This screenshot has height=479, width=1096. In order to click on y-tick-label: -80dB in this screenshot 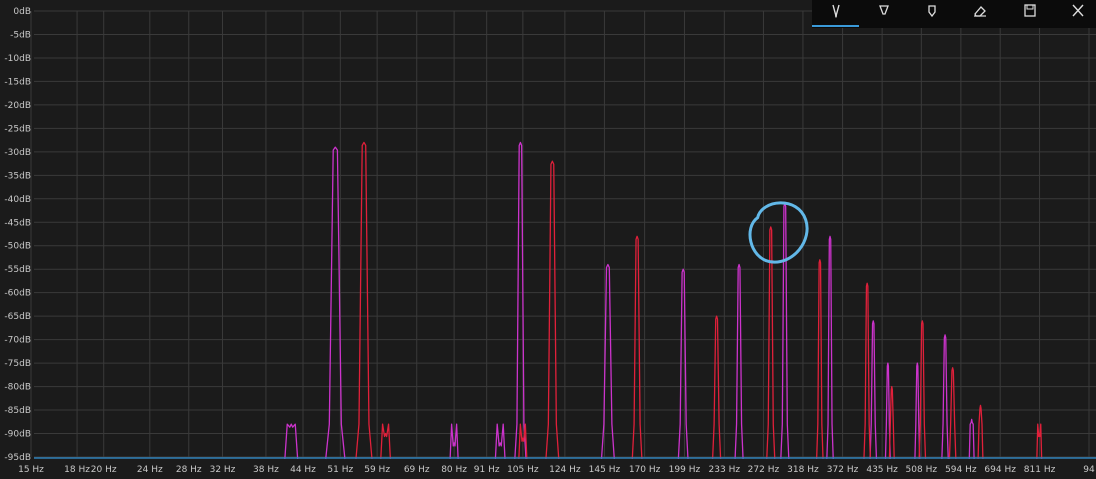, I will do `click(17, 388)`.